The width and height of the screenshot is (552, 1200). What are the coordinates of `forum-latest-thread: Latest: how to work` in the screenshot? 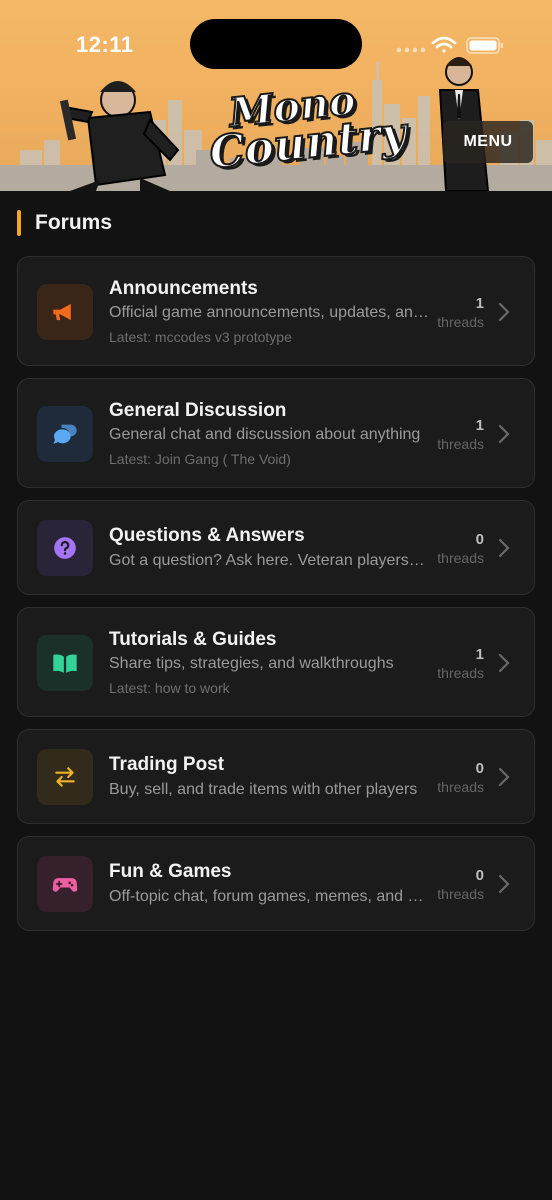 It's located at (169, 688).